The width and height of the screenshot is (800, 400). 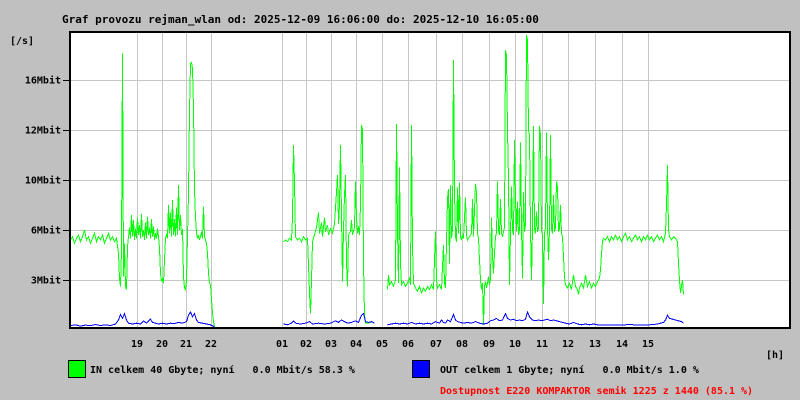 I want to click on x-tick-label: 02, so click(x=306, y=344).